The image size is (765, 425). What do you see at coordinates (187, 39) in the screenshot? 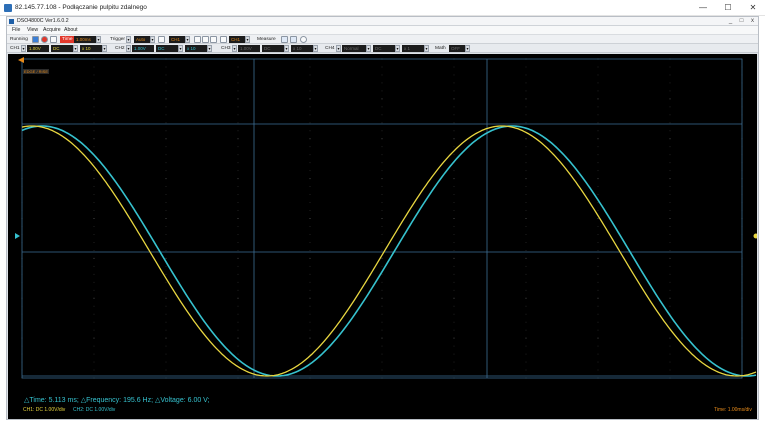
I see `trigger-source-dropdown-icon: ▾` at bounding box center [187, 39].